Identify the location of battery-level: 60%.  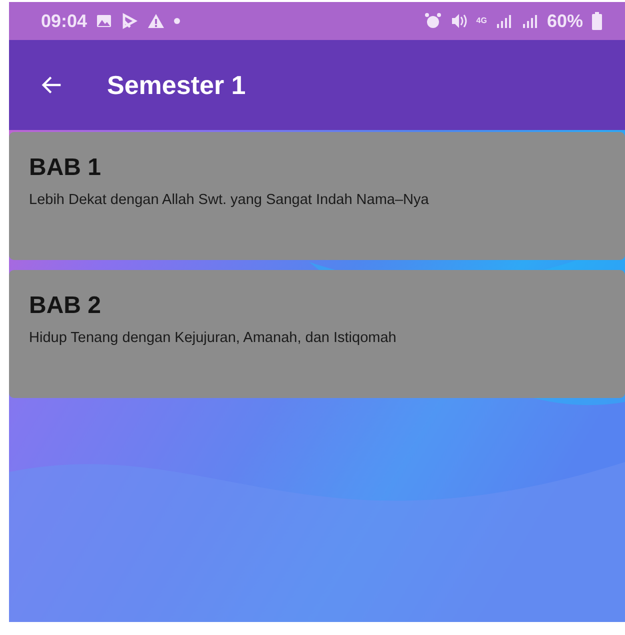
(564, 21).